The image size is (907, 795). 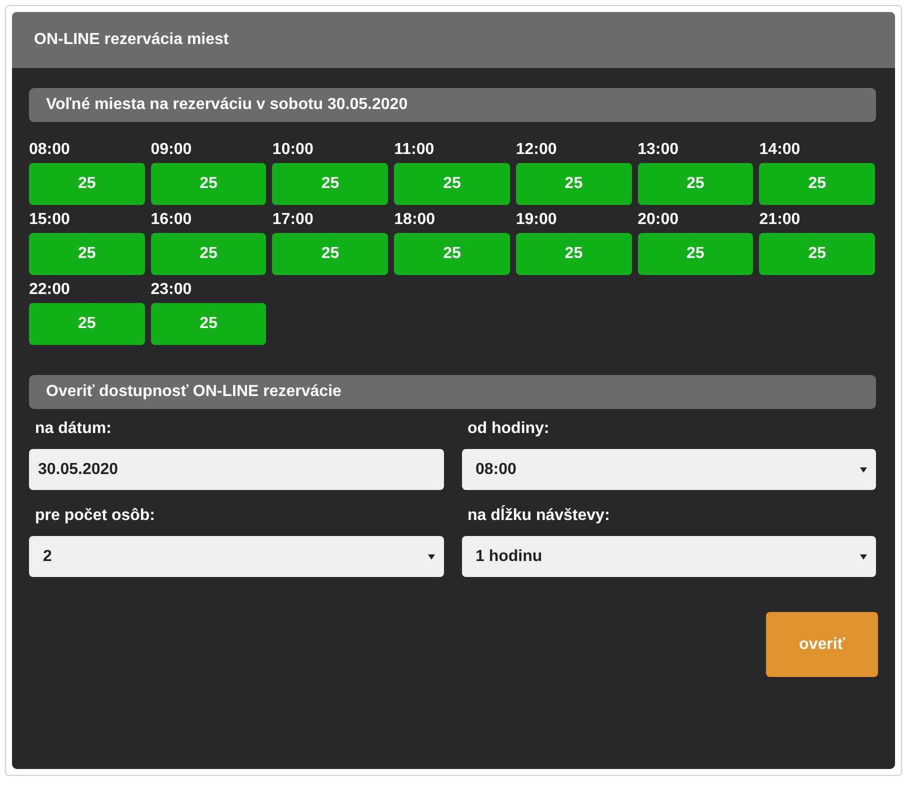 I want to click on dropdown: 08:00, so click(x=669, y=469).